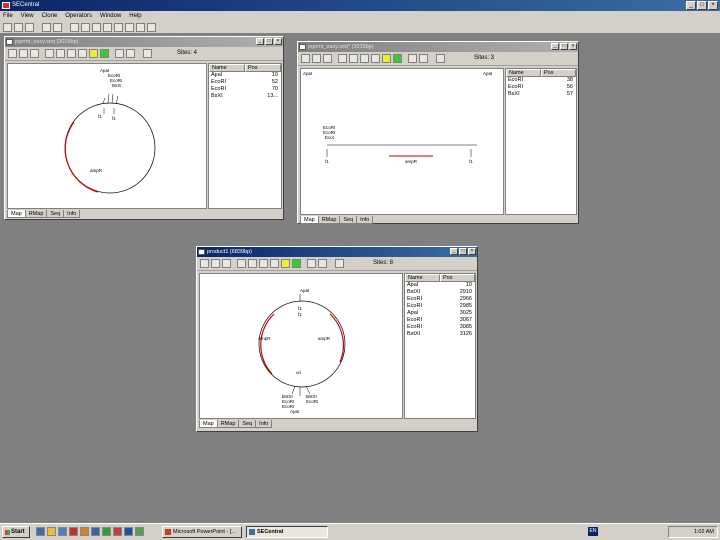 The height and width of the screenshot is (540, 720). What do you see at coordinates (541, 87) in the screenshot?
I see `table-row: EcoRI 56` at bounding box center [541, 87].